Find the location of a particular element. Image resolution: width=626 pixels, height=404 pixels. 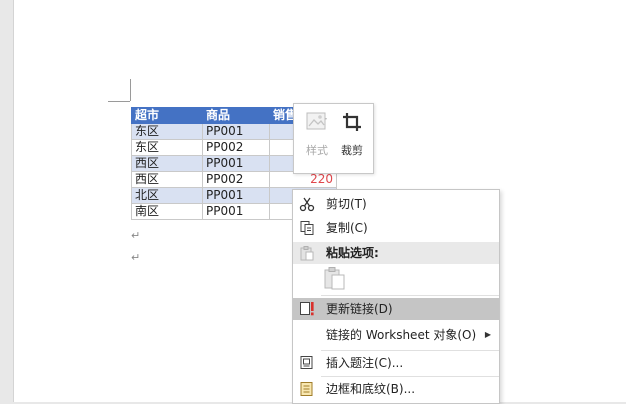

crop-label: 裁剪 is located at coordinates (352, 150).